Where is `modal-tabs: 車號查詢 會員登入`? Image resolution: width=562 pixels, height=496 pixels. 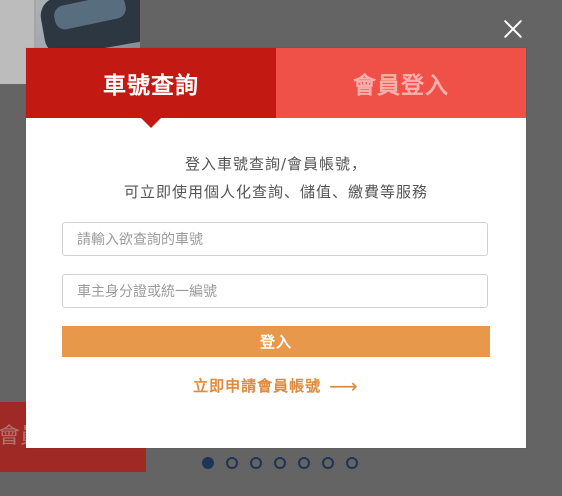
modal-tabs: 車號查詢 會員登入 is located at coordinates (276, 88).